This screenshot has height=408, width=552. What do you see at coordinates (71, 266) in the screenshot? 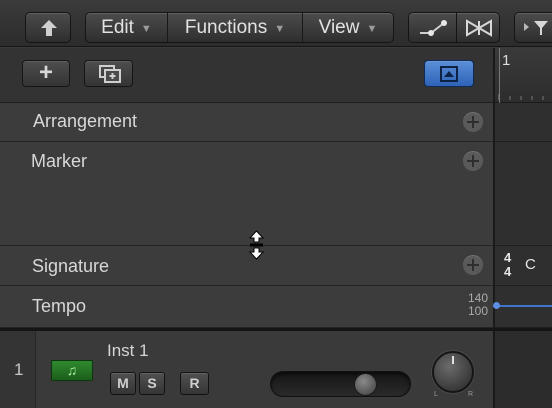
I see `global-track-label: Signature` at bounding box center [71, 266].